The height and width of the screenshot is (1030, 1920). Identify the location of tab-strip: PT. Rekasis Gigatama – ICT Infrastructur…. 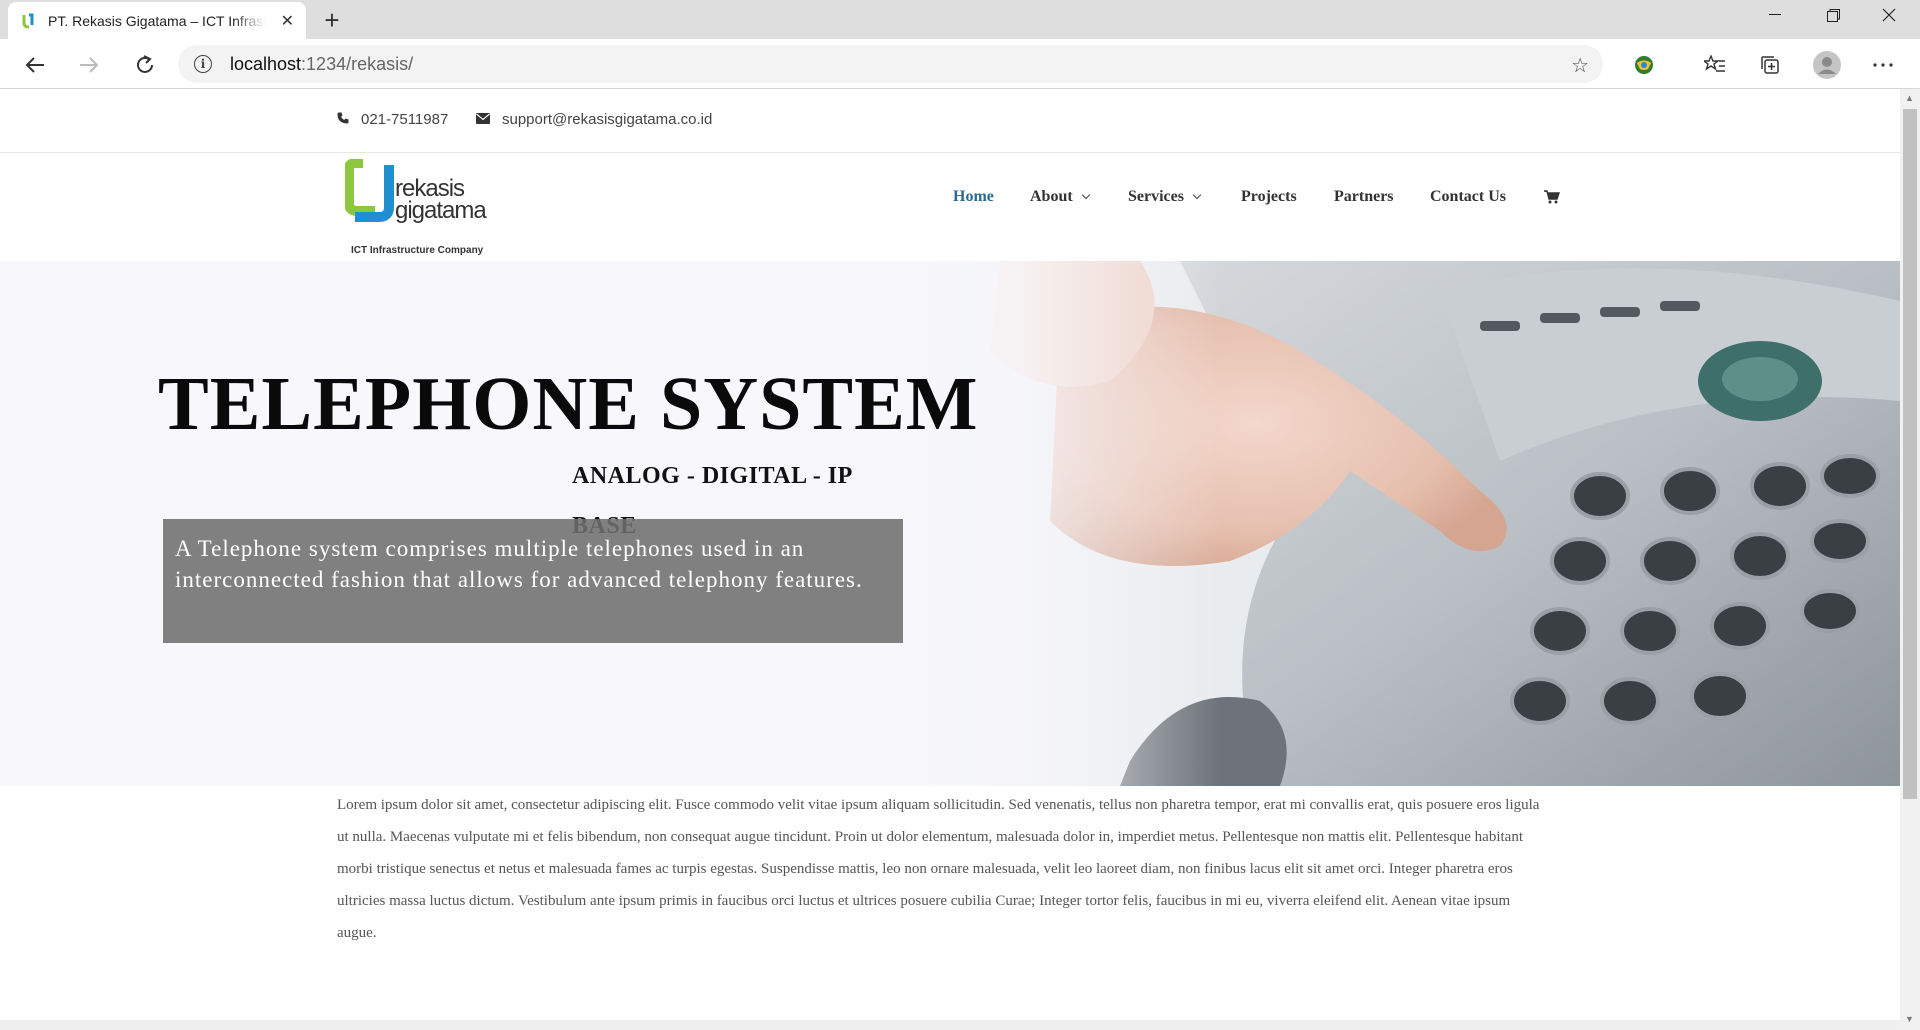
(960, 19).